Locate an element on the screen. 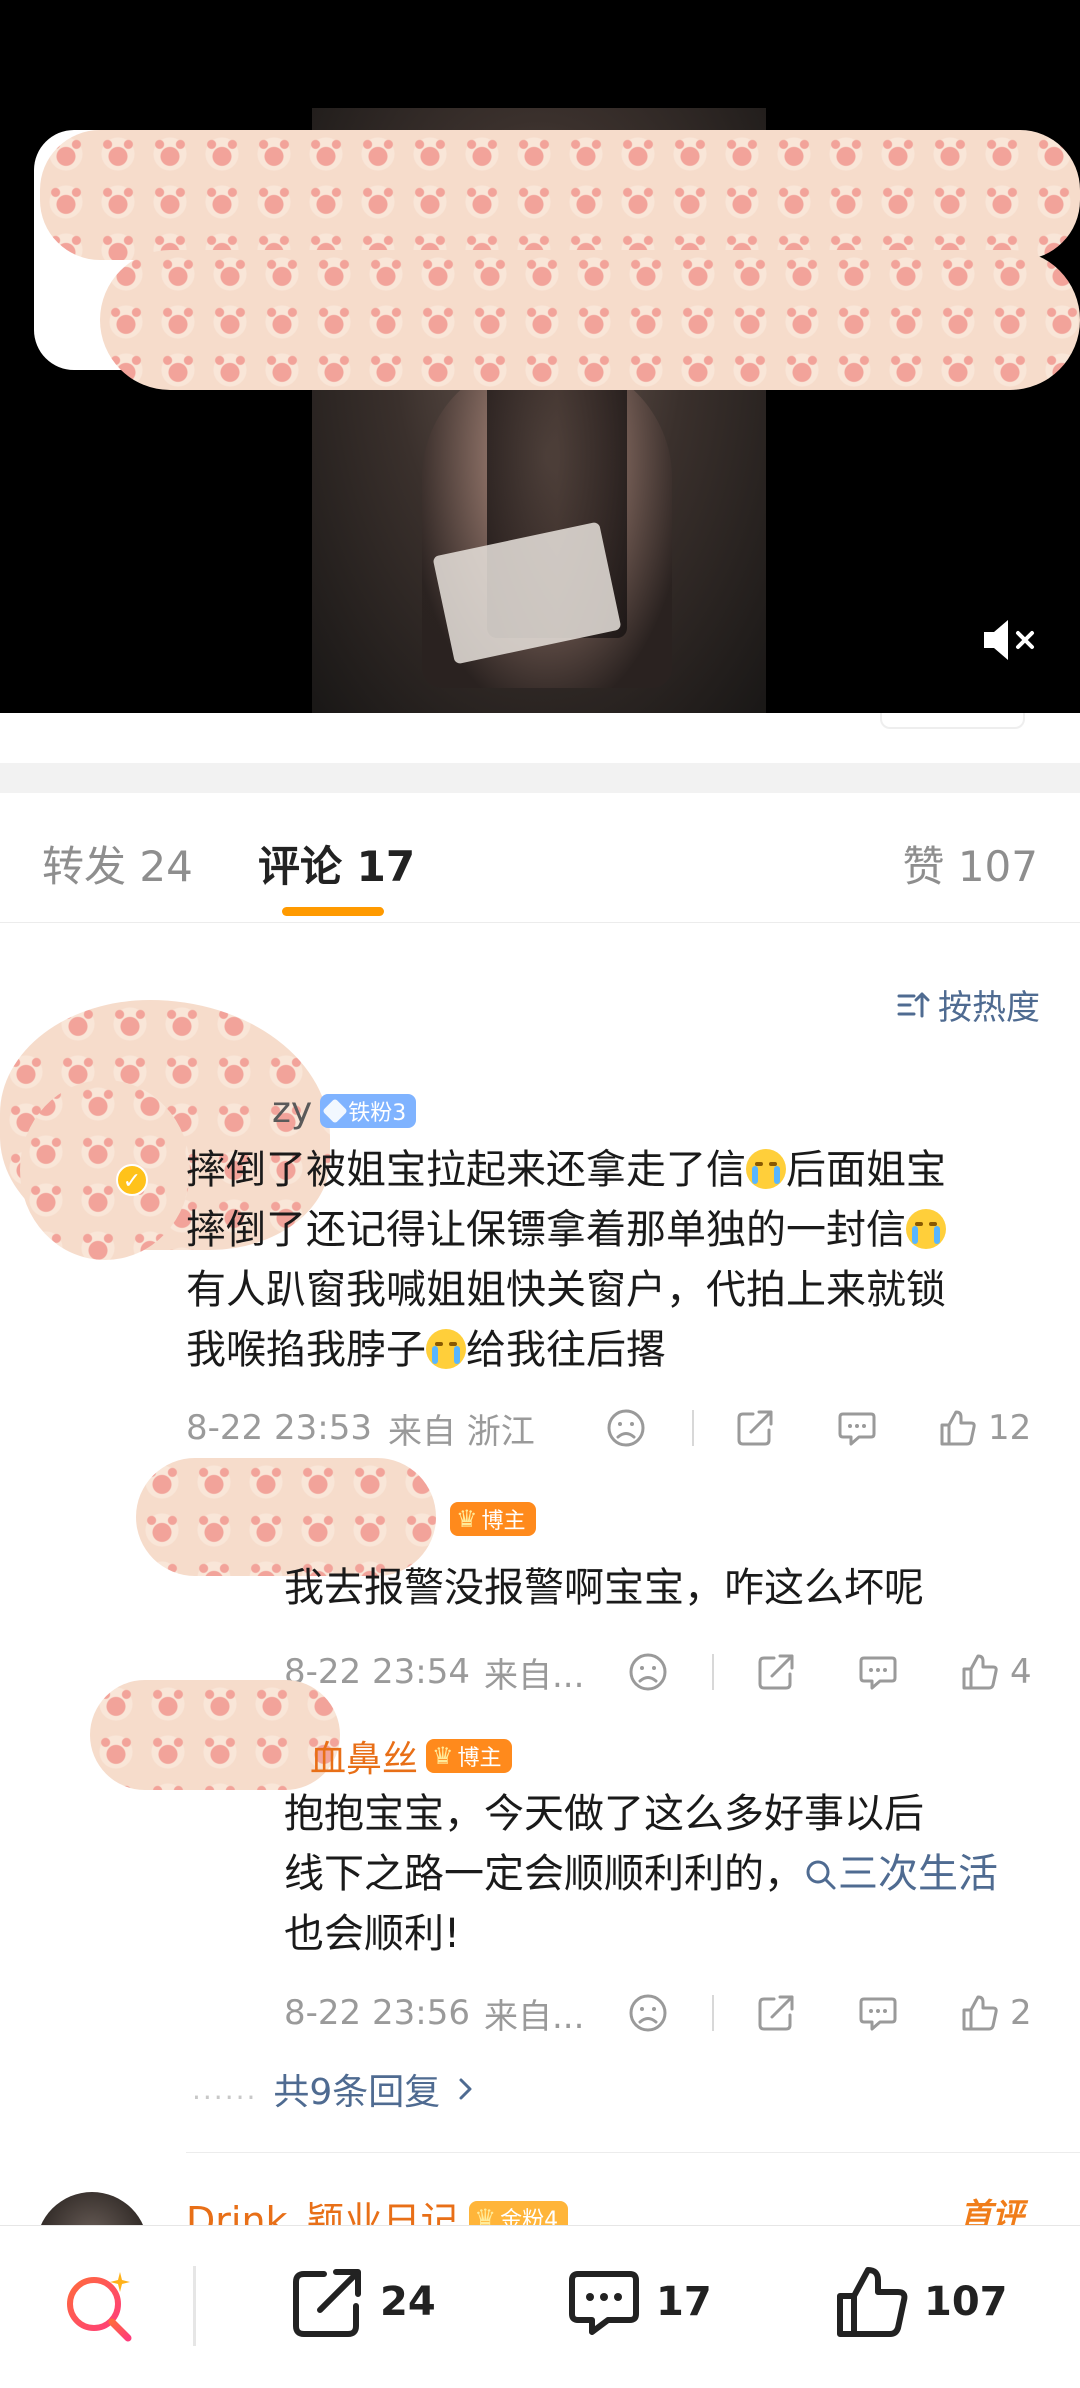 This screenshot has width=1080, height=2388. sort-button: 按热度 is located at coordinates (968, 1004).